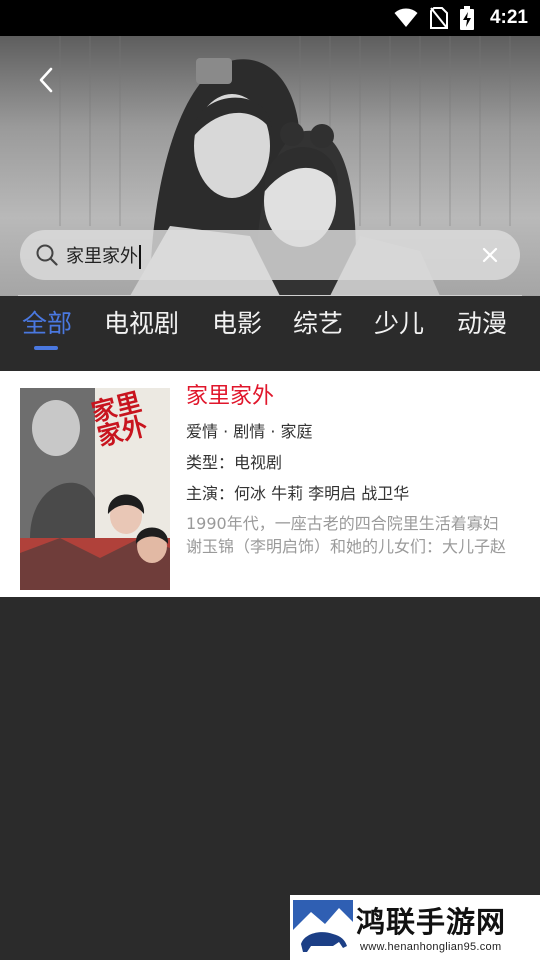 The image size is (540, 960). What do you see at coordinates (270, 18) in the screenshot?
I see `status-bar: 4:21` at bounding box center [270, 18].